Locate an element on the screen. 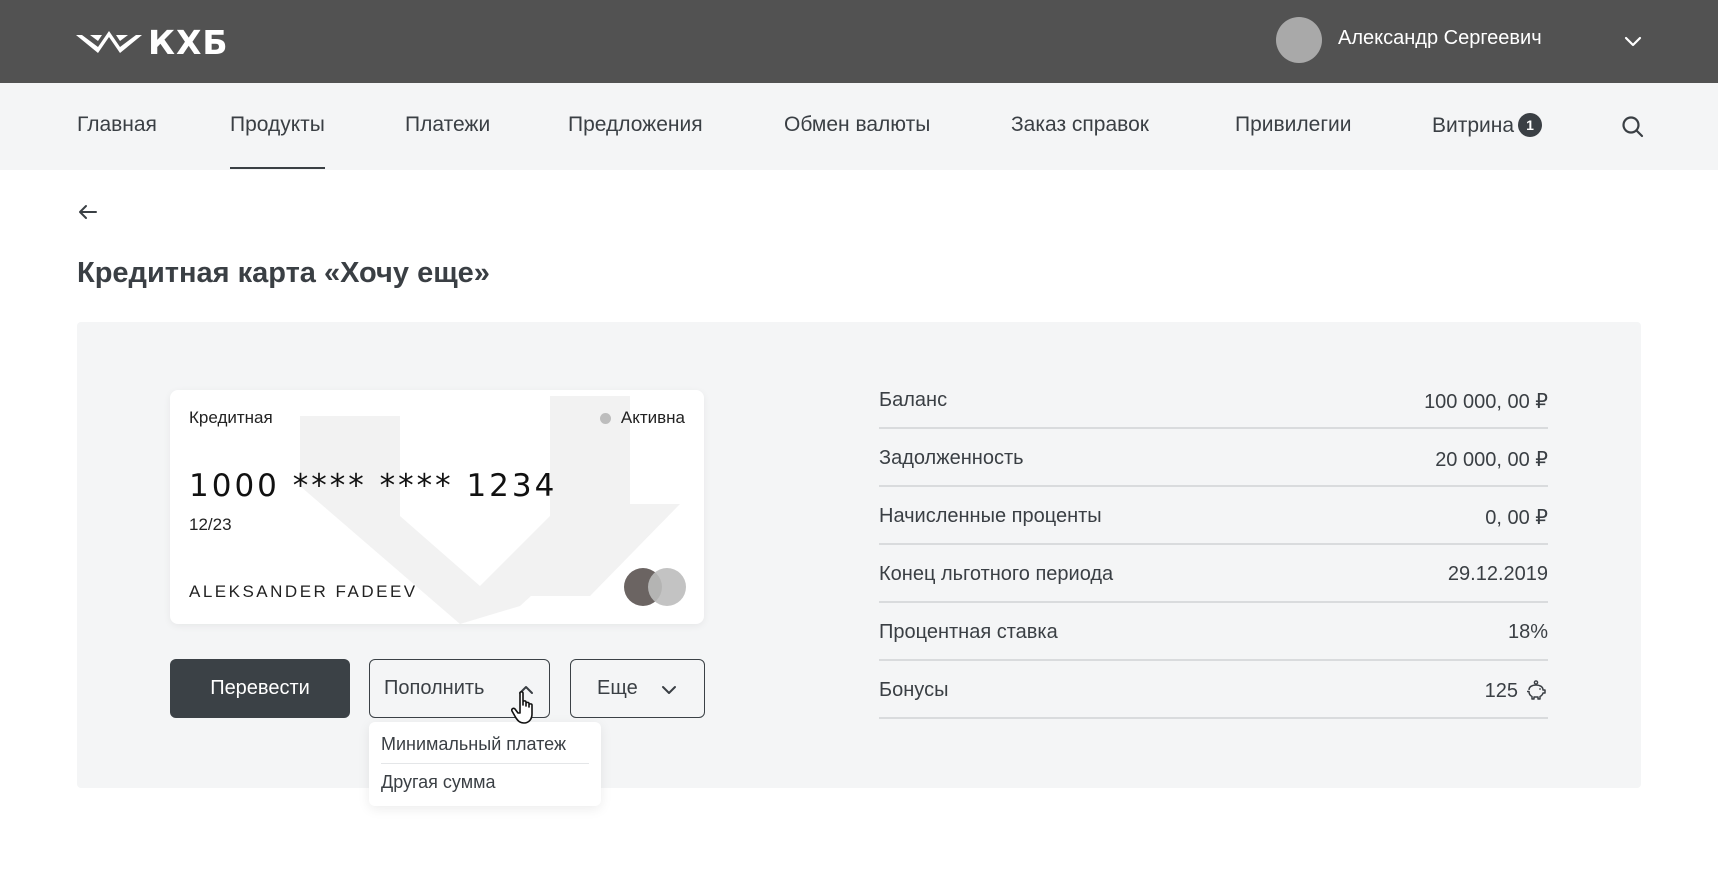  info-value: 20 000, 00 ₽ is located at coordinates (1491, 460).